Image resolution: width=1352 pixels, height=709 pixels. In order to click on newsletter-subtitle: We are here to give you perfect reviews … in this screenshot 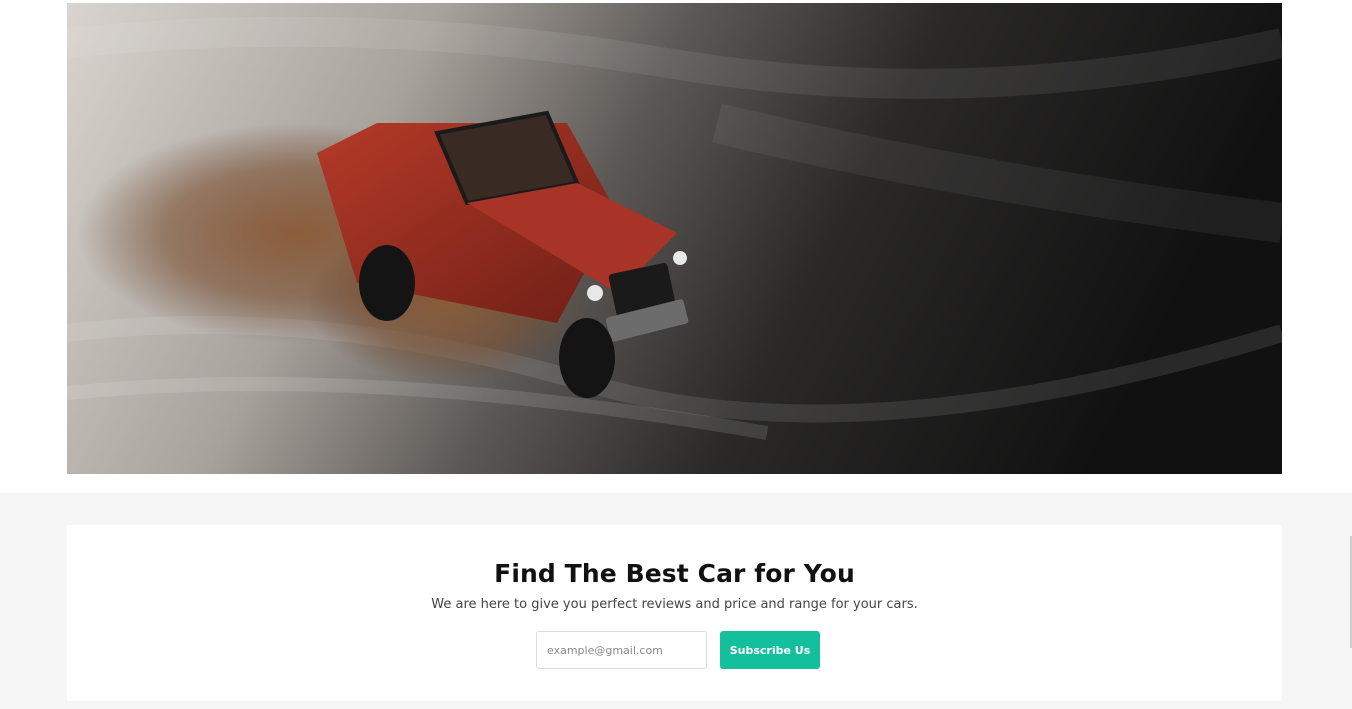, I will do `click(674, 604)`.